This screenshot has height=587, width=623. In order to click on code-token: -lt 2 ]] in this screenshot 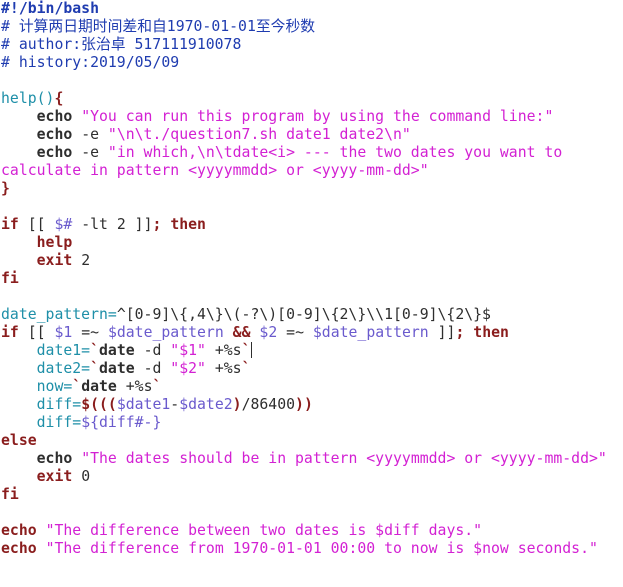, I will do `click(112, 224)`.